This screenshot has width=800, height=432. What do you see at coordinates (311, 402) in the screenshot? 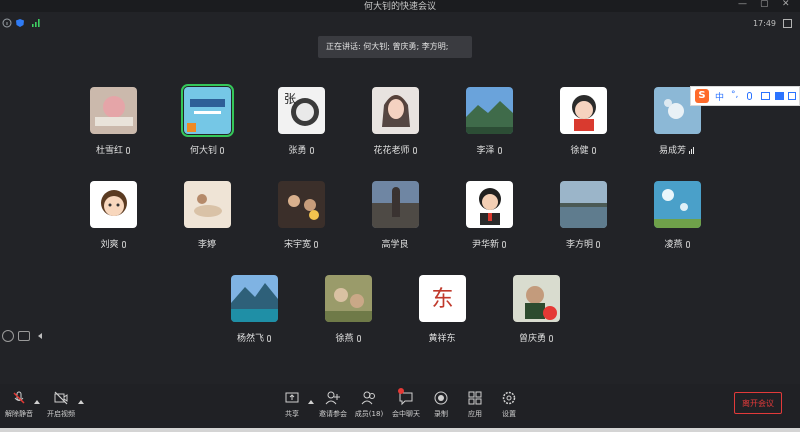
I see `share-options-caret` at bounding box center [311, 402].